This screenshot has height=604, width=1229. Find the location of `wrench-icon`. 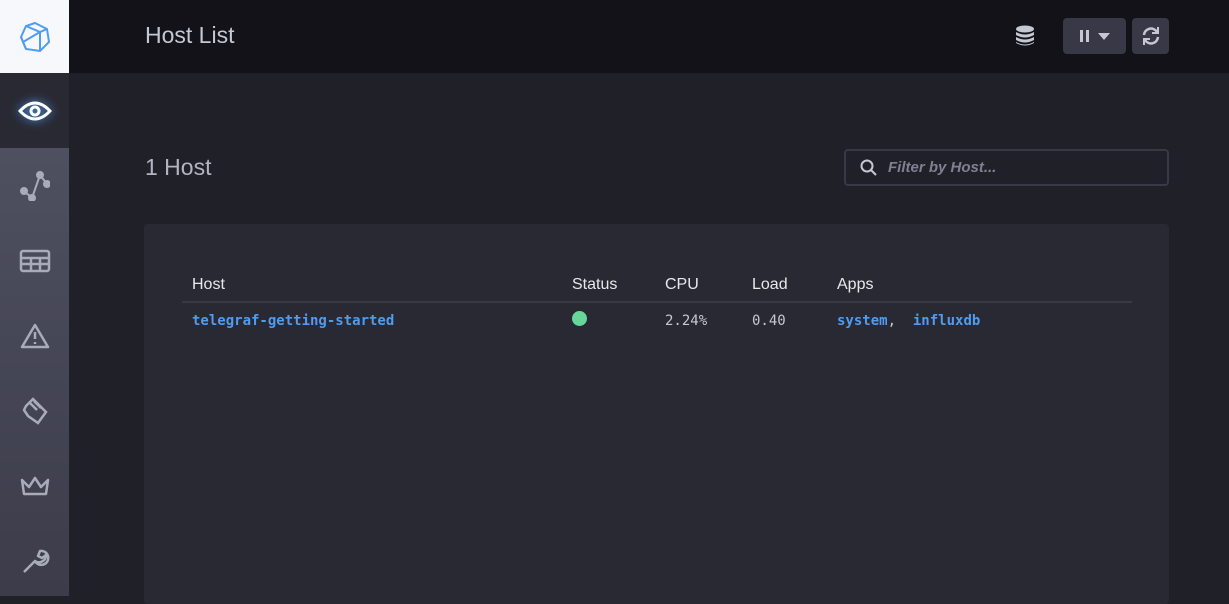

wrench-icon is located at coordinates (36, 561).